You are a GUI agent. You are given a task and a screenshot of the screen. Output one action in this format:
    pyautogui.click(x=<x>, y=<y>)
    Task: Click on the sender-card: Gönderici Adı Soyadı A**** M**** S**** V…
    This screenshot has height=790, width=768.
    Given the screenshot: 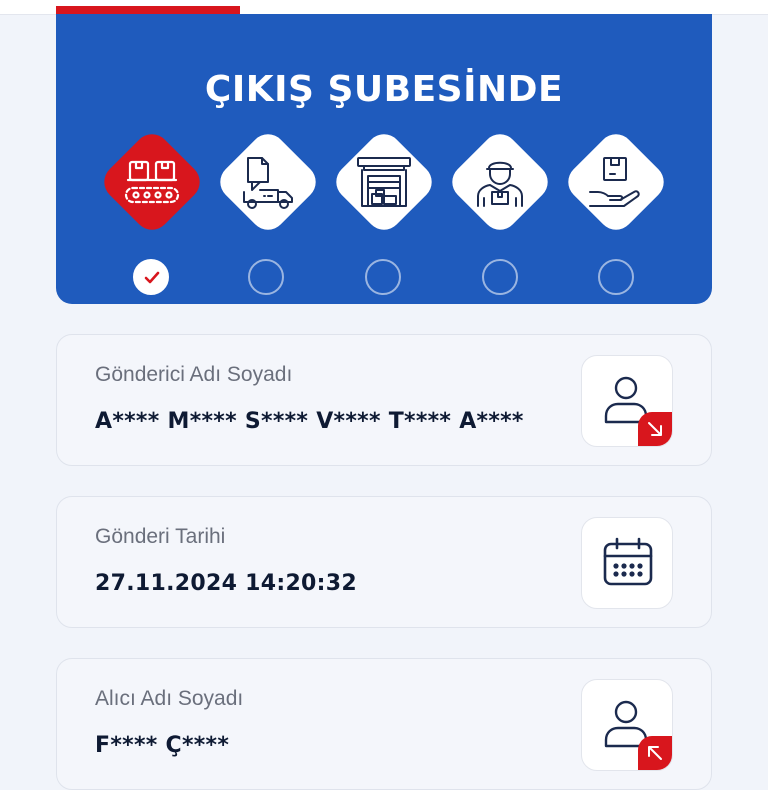 What is the action you would take?
    pyautogui.click(x=384, y=400)
    